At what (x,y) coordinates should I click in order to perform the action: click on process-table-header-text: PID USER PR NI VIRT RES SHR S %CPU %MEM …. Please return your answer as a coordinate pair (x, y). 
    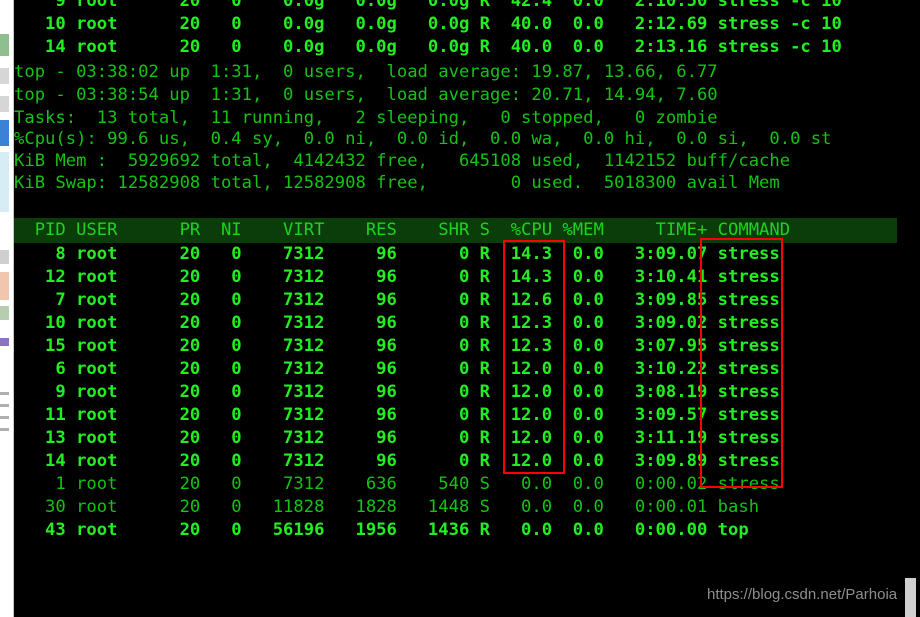
    Looking at the image, I should click on (402, 230).